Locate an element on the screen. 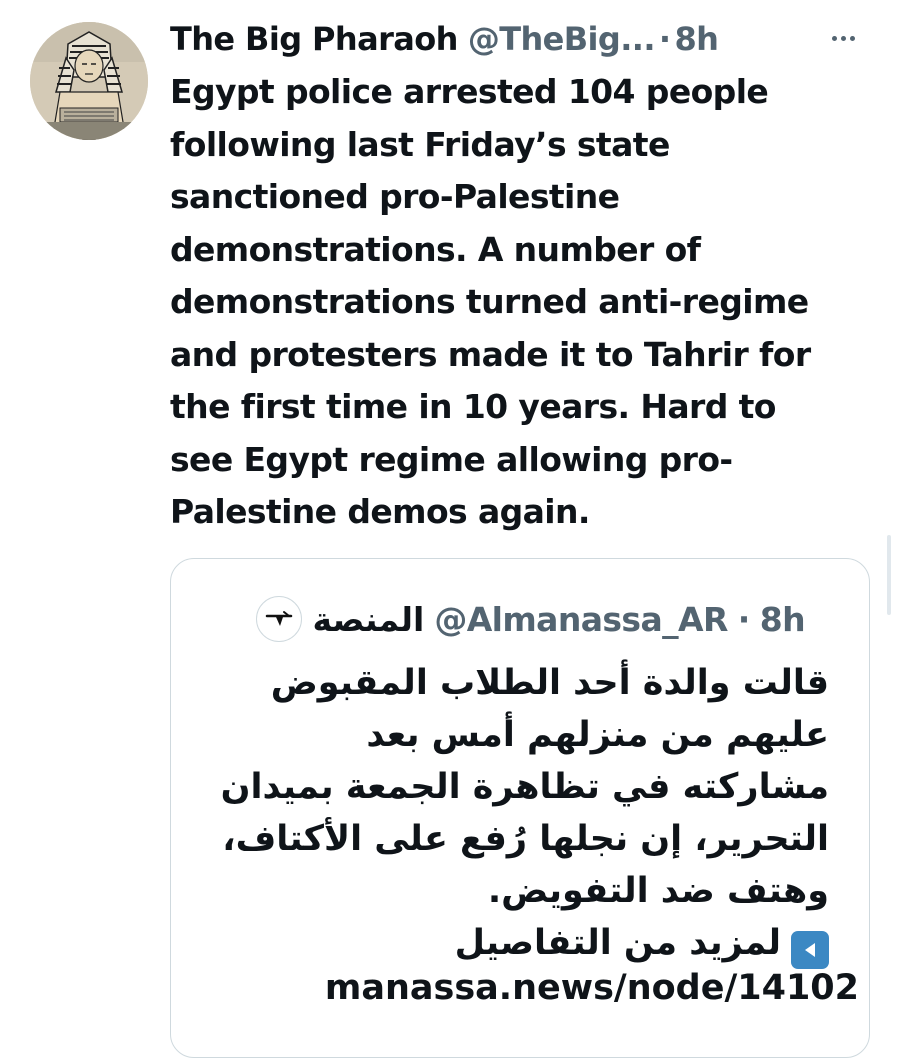 The image size is (899, 1058). almanassa-logo-icon is located at coordinates (279, 618).